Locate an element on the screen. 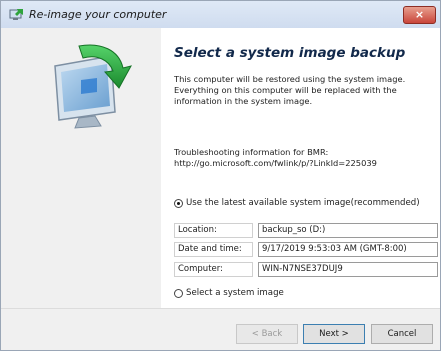 Image resolution: width=441 pixels, height=351 pixels. select-image-radio is located at coordinates (178, 293).